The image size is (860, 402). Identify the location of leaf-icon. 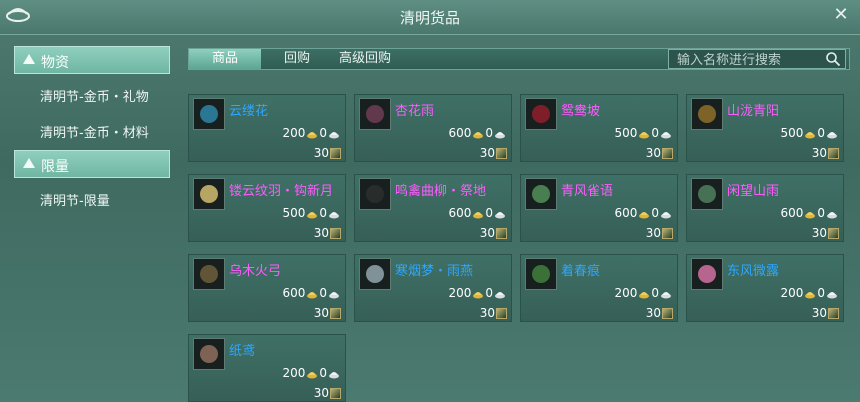
(541, 274).